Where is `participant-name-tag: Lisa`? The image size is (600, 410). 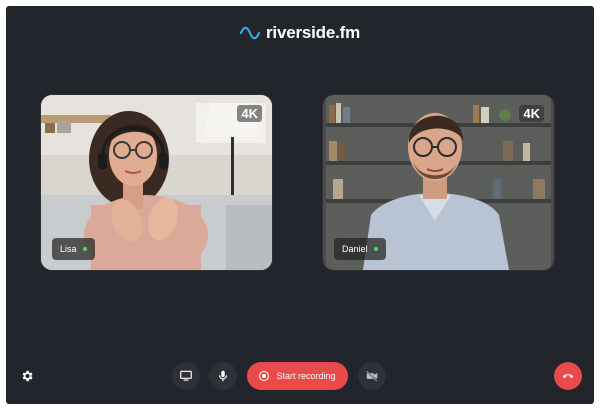 participant-name-tag: Lisa is located at coordinates (73, 249).